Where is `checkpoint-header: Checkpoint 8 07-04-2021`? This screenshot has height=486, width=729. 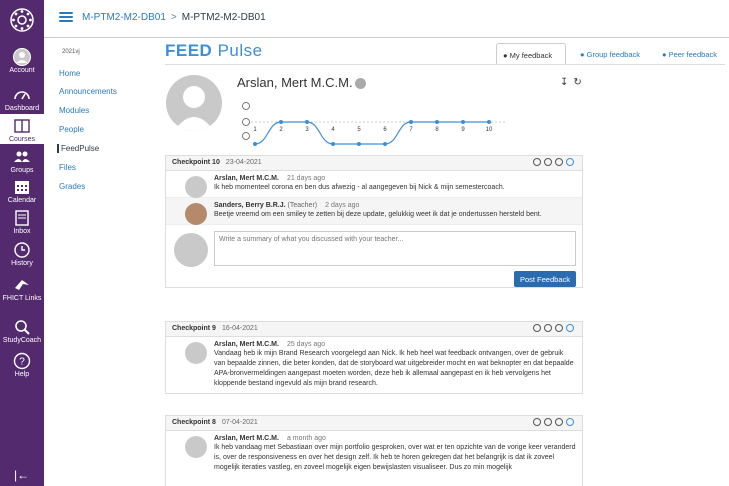
checkpoint-header: Checkpoint 8 07-04-2021 is located at coordinates (374, 423).